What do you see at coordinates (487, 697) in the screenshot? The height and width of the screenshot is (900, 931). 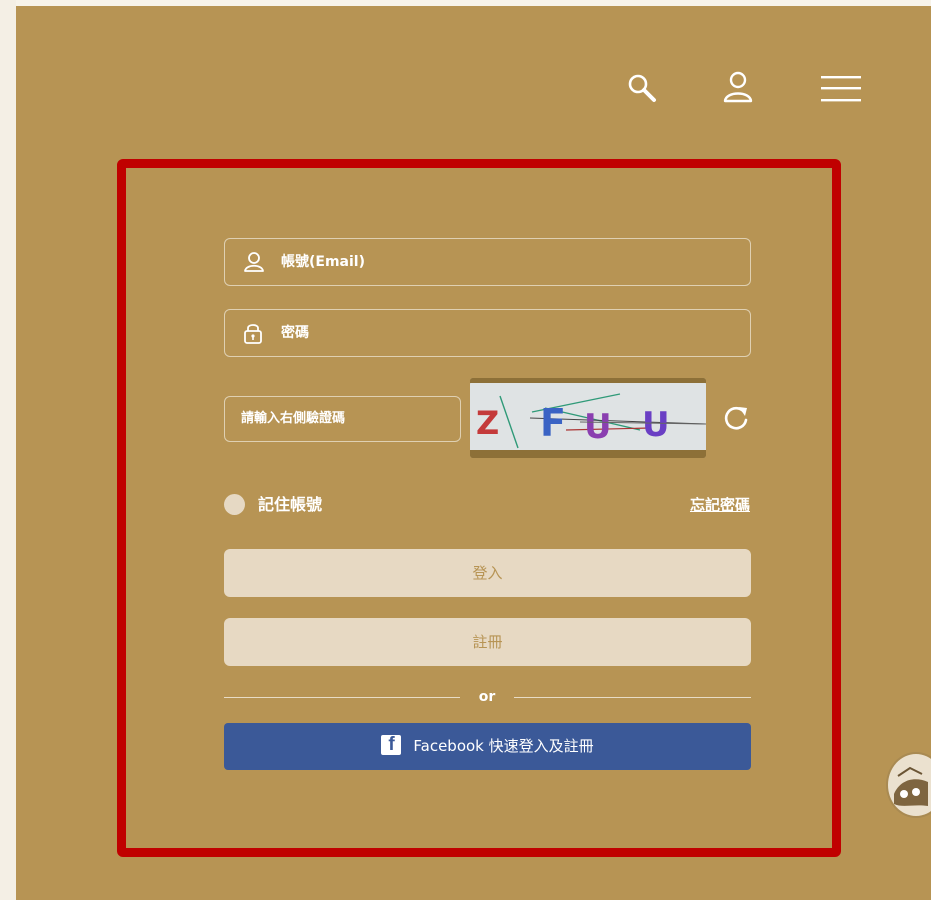 I see `divider-or: or` at bounding box center [487, 697].